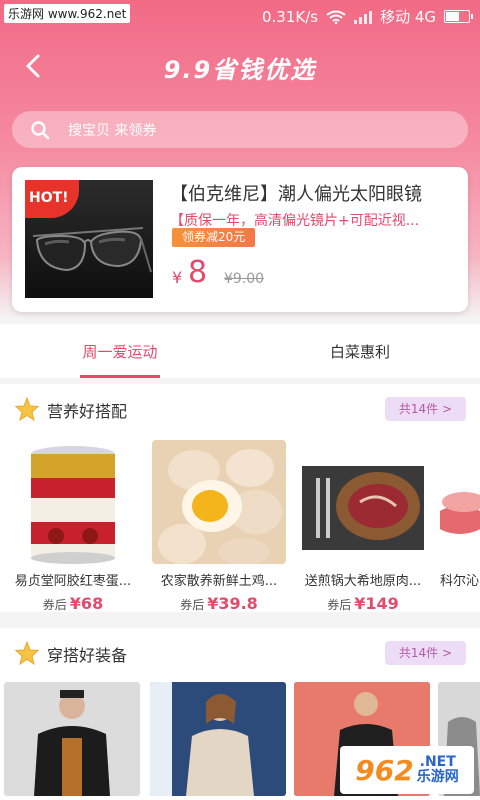 The height and width of the screenshot is (800, 480). I want to click on logo-site: 乐游网, so click(437, 777).